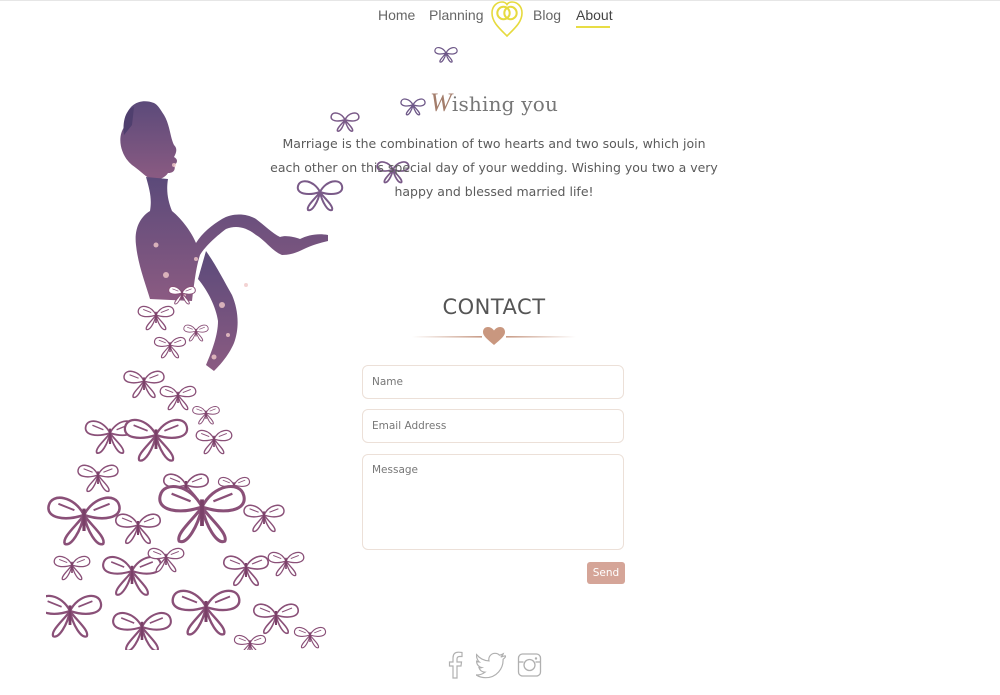  I want to click on main-nav: Home Planning Blog About, so click(500, 20).